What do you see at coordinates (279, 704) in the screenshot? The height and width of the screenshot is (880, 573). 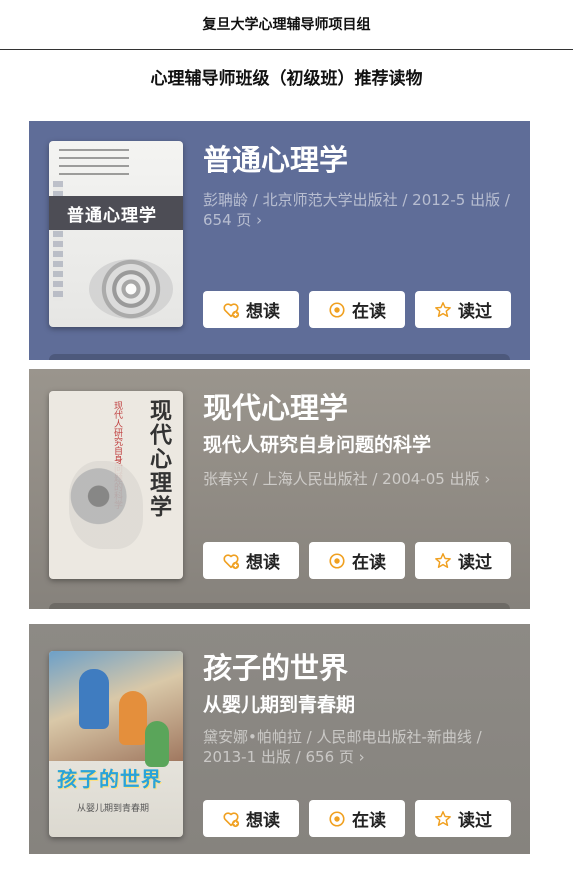 I see `book-subtitle: 从婴儿期到青春期` at bounding box center [279, 704].